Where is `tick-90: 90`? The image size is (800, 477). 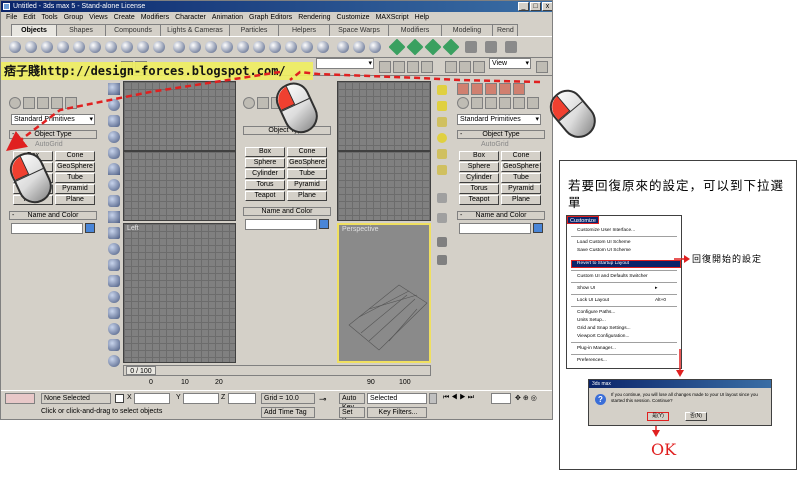 tick-90: 90 is located at coordinates (371, 382).